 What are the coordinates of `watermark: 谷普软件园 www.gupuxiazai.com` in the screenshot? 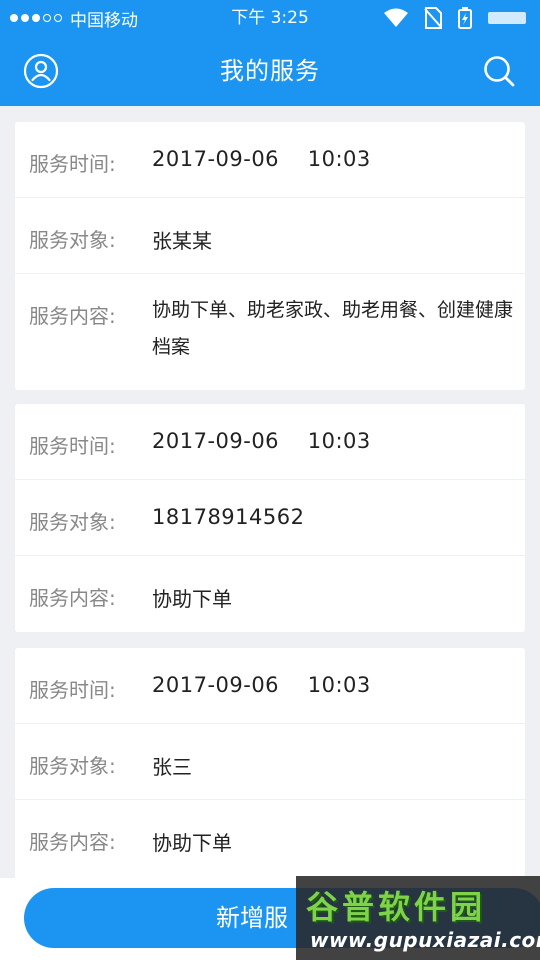 It's located at (418, 918).